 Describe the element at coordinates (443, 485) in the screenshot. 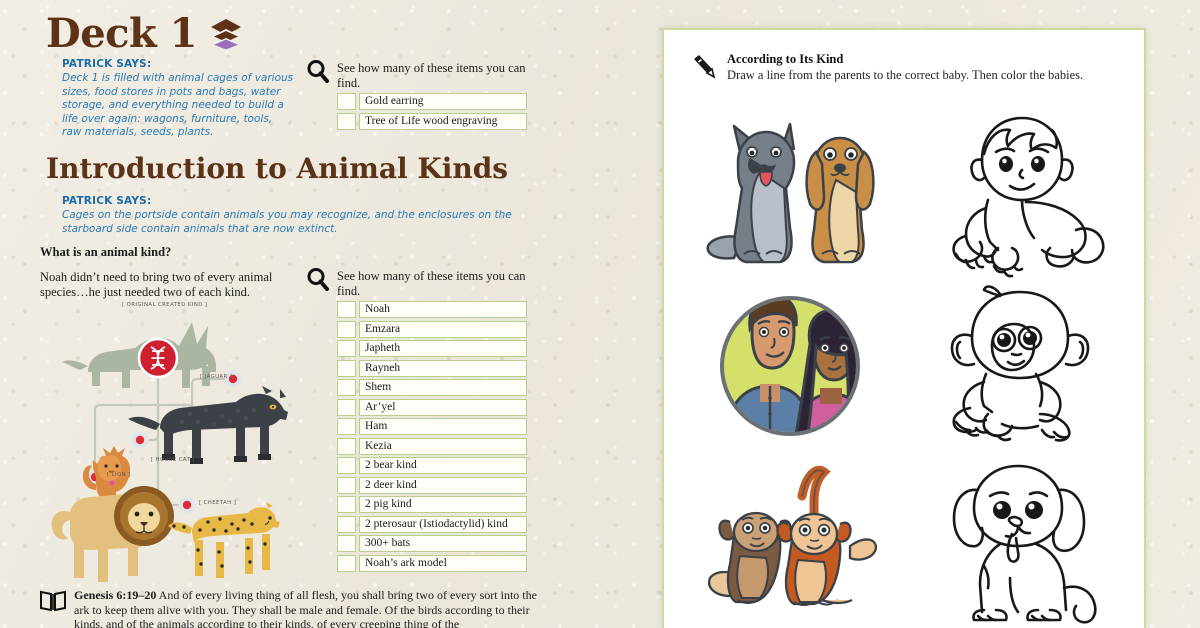

I see `list-item-label: 2 deer kind` at that location.